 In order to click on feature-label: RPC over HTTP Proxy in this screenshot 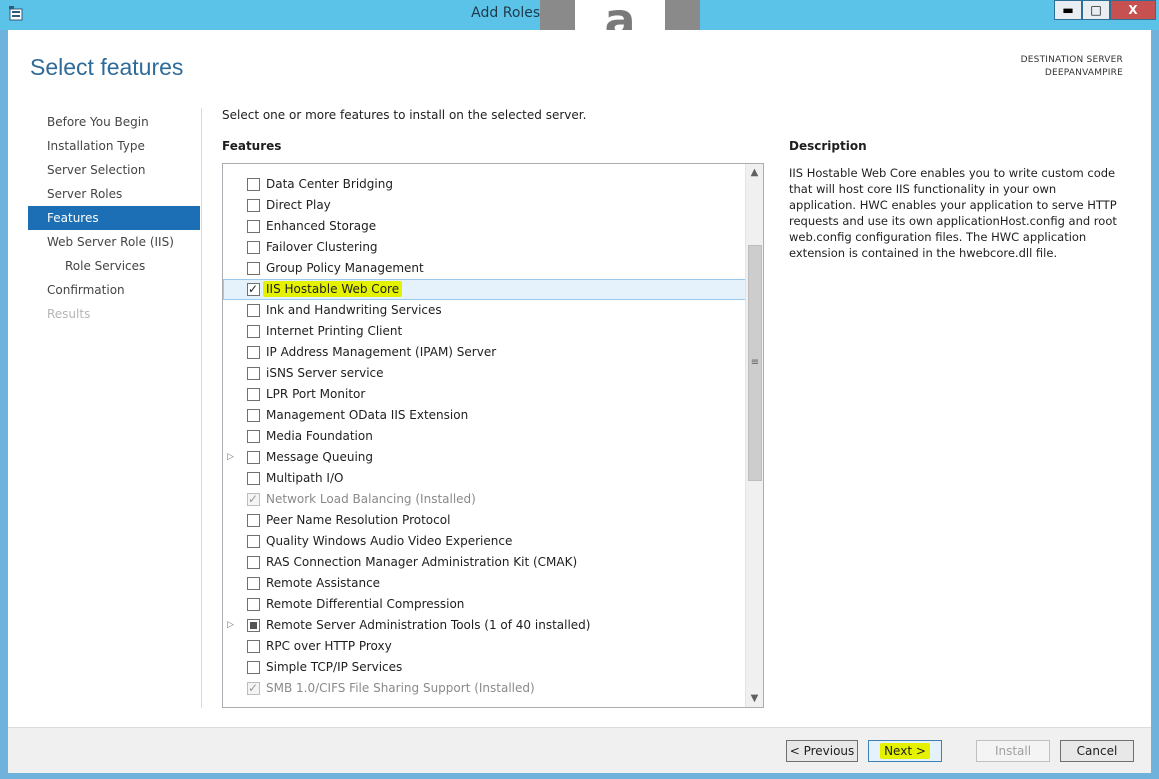, I will do `click(329, 646)`.